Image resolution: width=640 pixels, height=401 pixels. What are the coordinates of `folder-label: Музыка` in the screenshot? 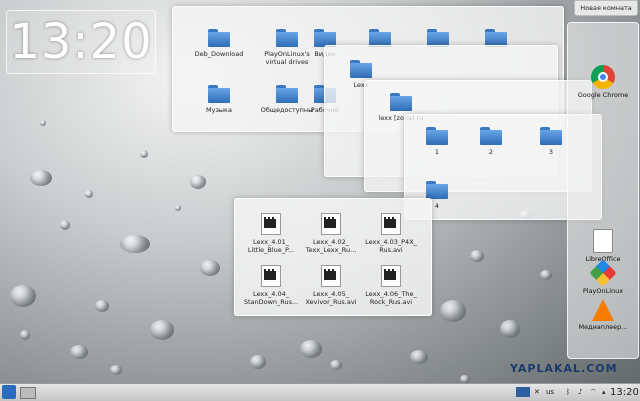 It's located at (219, 110).